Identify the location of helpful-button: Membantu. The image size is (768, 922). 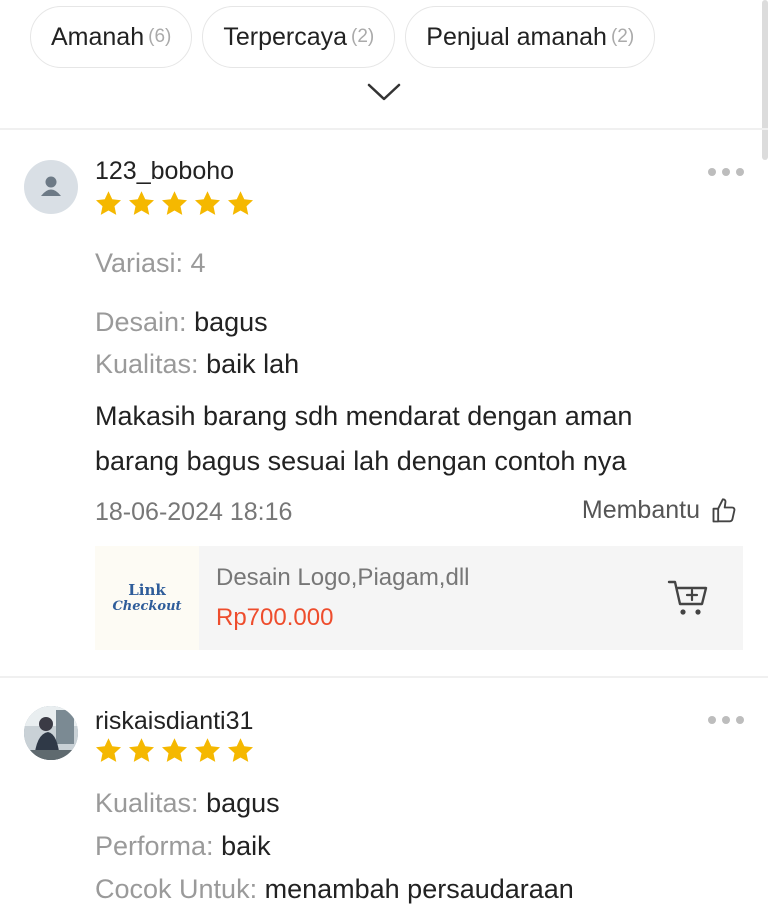
(660, 510).